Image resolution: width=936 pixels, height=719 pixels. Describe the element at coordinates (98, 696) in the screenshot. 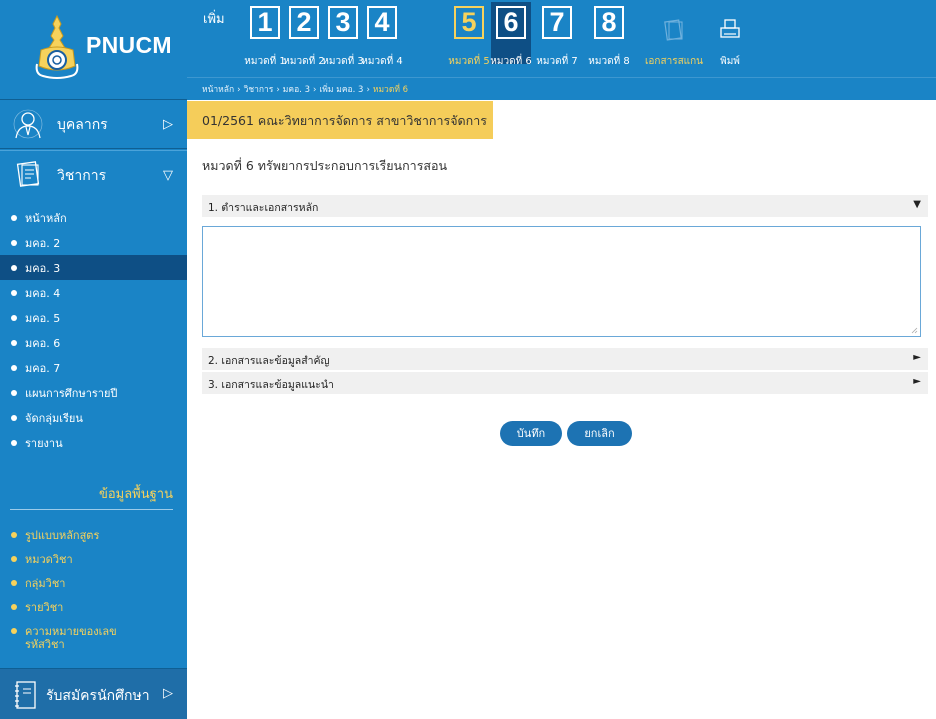

I see `sidebar-admission-label: รับสมัครนักศึกษา` at that location.